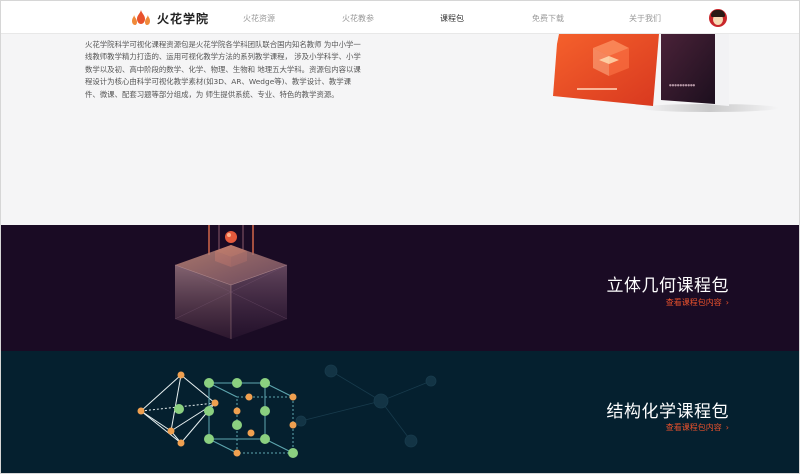 Image resolution: width=800 pixels, height=474 pixels. Describe the element at coordinates (667, 412) in the screenshot. I see `chemistry-course-title: 结构化学课程包` at that location.